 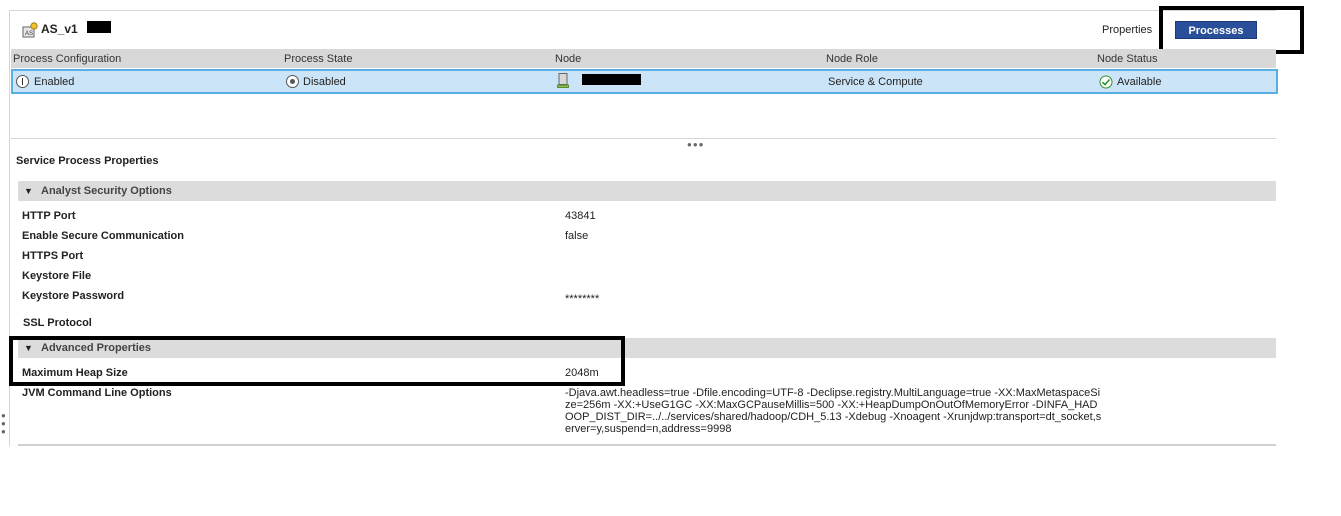 I want to click on property-label: HTTP Port, so click(x=49, y=216).